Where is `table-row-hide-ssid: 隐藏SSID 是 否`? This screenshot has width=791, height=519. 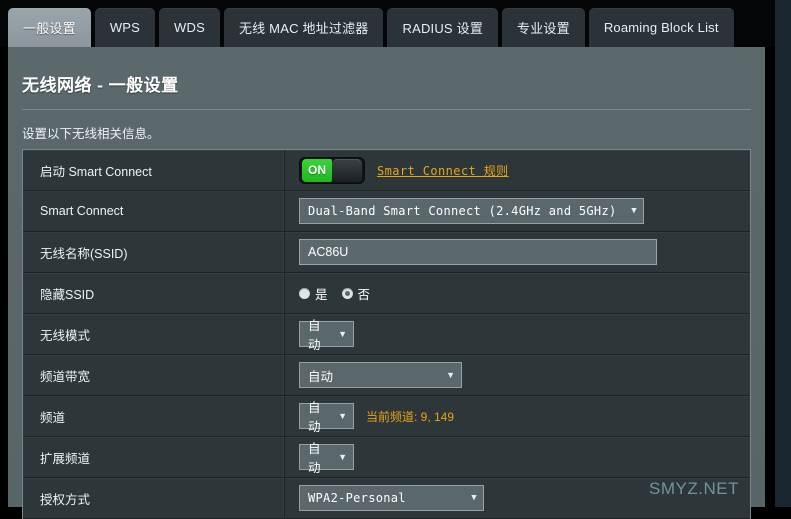
table-row-hide-ssid: 隐藏SSID 是 否 is located at coordinates (386, 293).